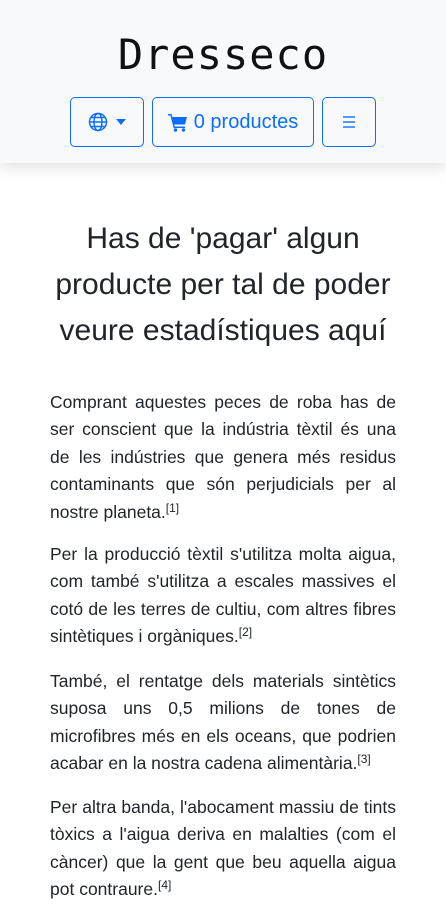 Image resolution: width=446 pixels, height=904 pixels. I want to click on menu-toggle-button, so click(349, 122).